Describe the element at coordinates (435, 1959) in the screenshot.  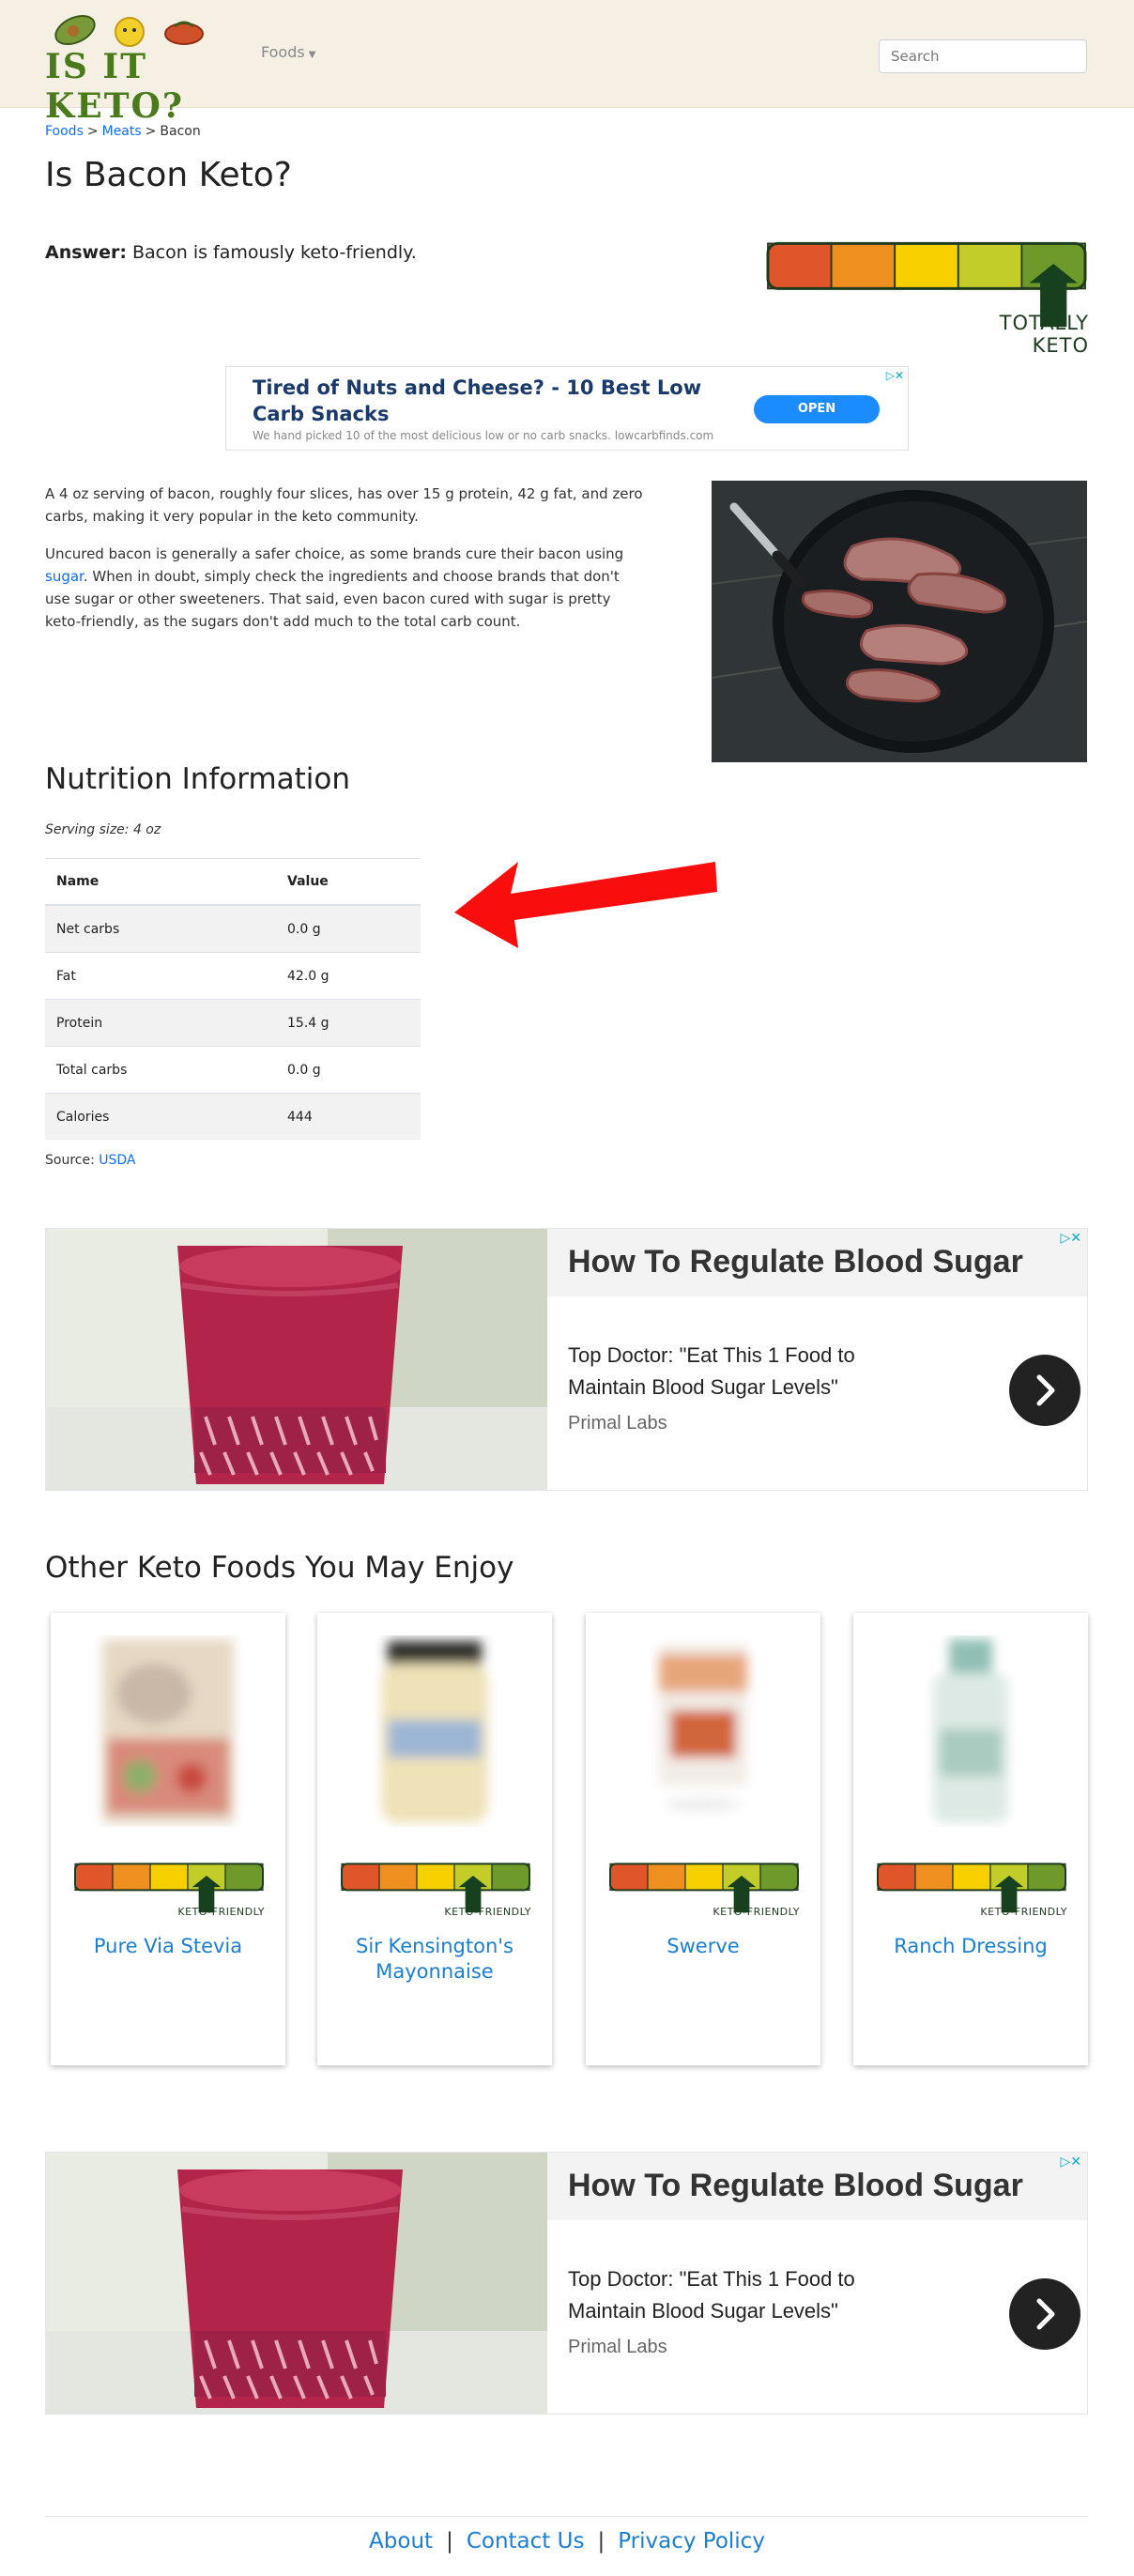
I see `related-food-link: Sir Kensington's Mayonnaise` at that location.